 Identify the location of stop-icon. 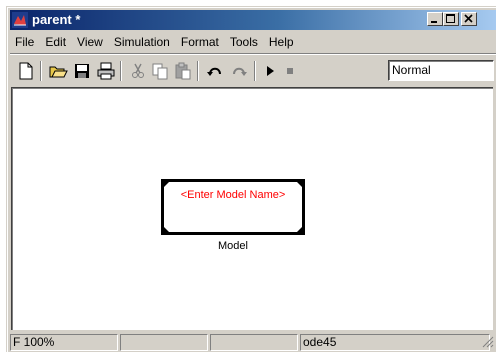
(290, 71).